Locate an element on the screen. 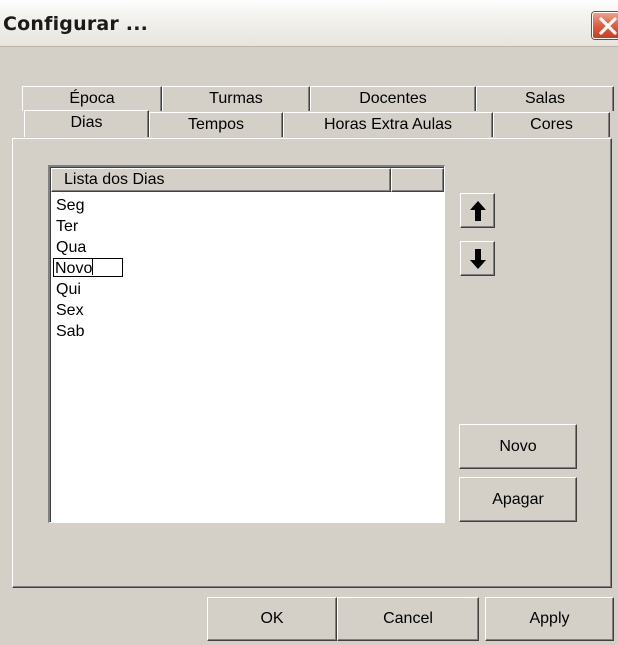 The width and height of the screenshot is (618, 645). move-down-button is located at coordinates (477, 258).